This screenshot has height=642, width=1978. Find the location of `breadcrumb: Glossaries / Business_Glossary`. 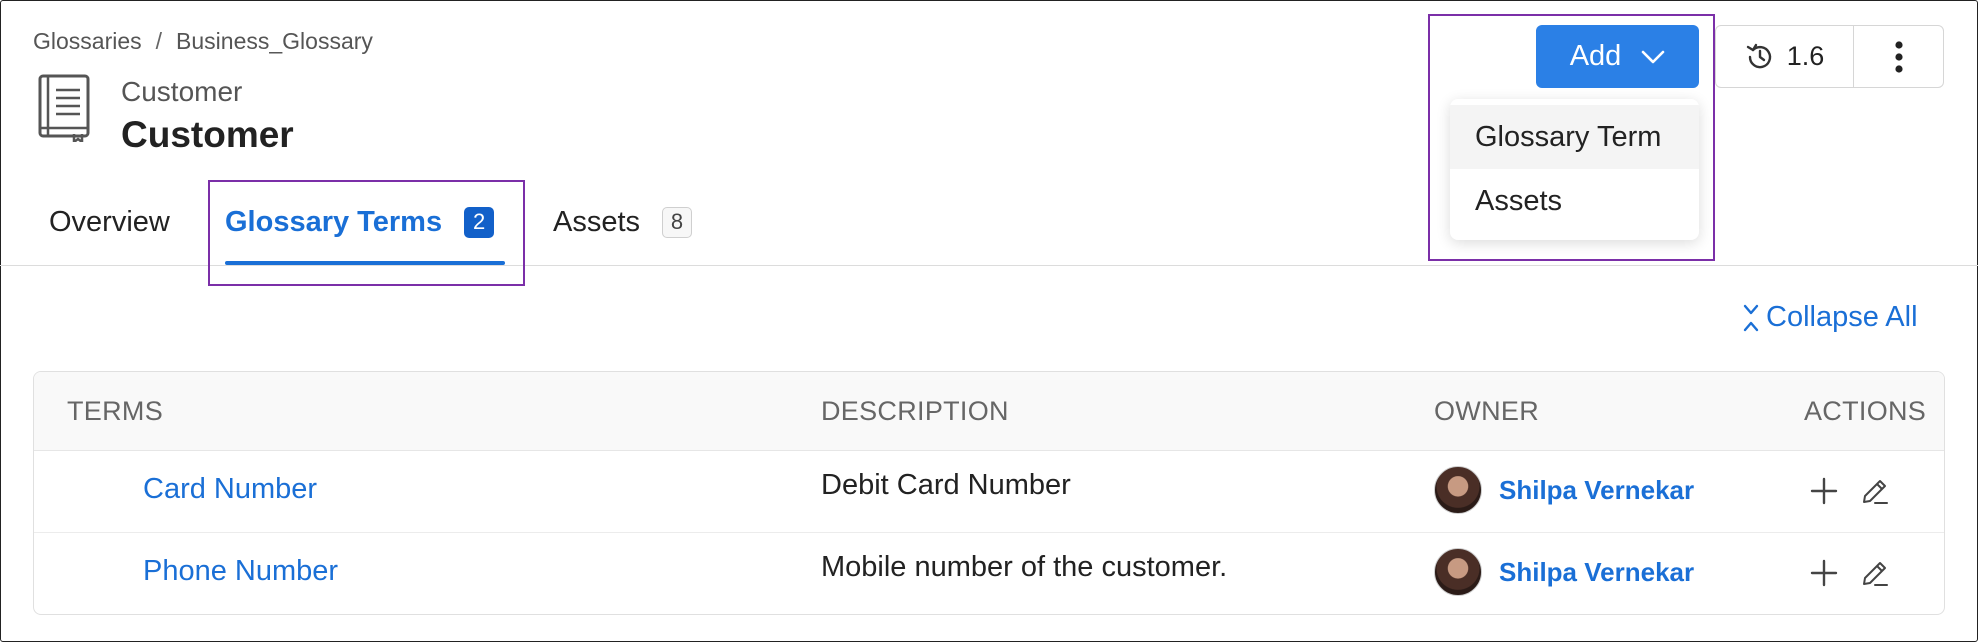

breadcrumb: Glossaries / Business_Glossary is located at coordinates (203, 41).